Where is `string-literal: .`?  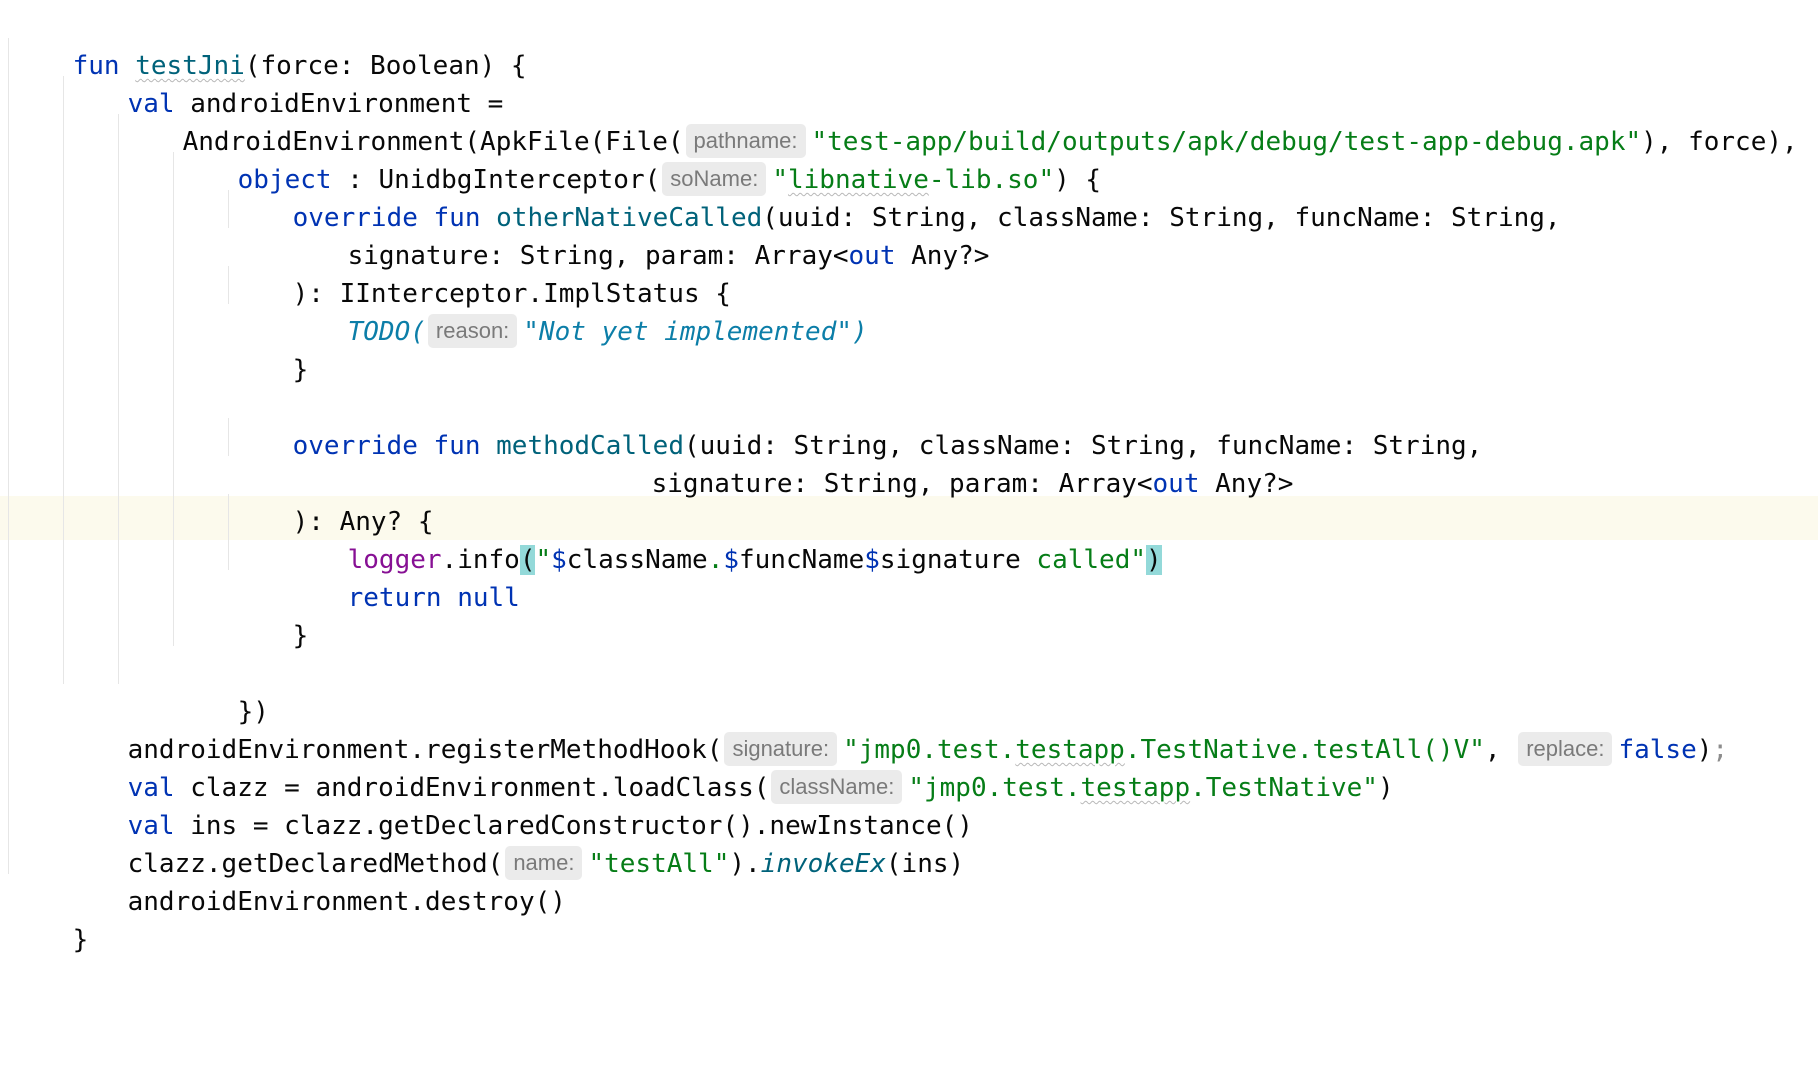 string-literal: . is located at coordinates (715, 560).